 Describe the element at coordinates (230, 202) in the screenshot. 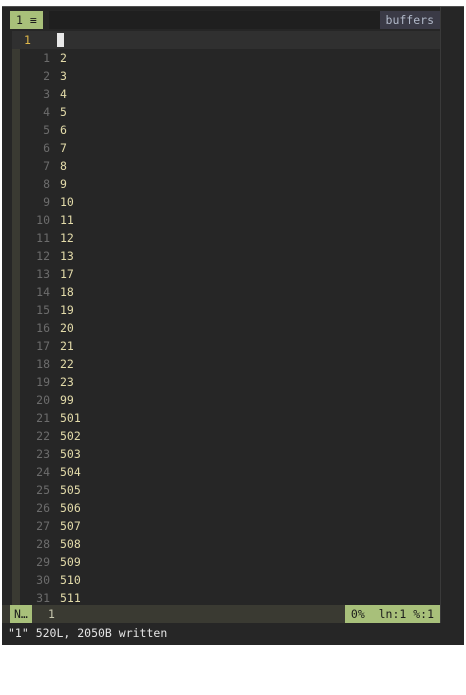

I see `buffer-line: 9 10` at that location.